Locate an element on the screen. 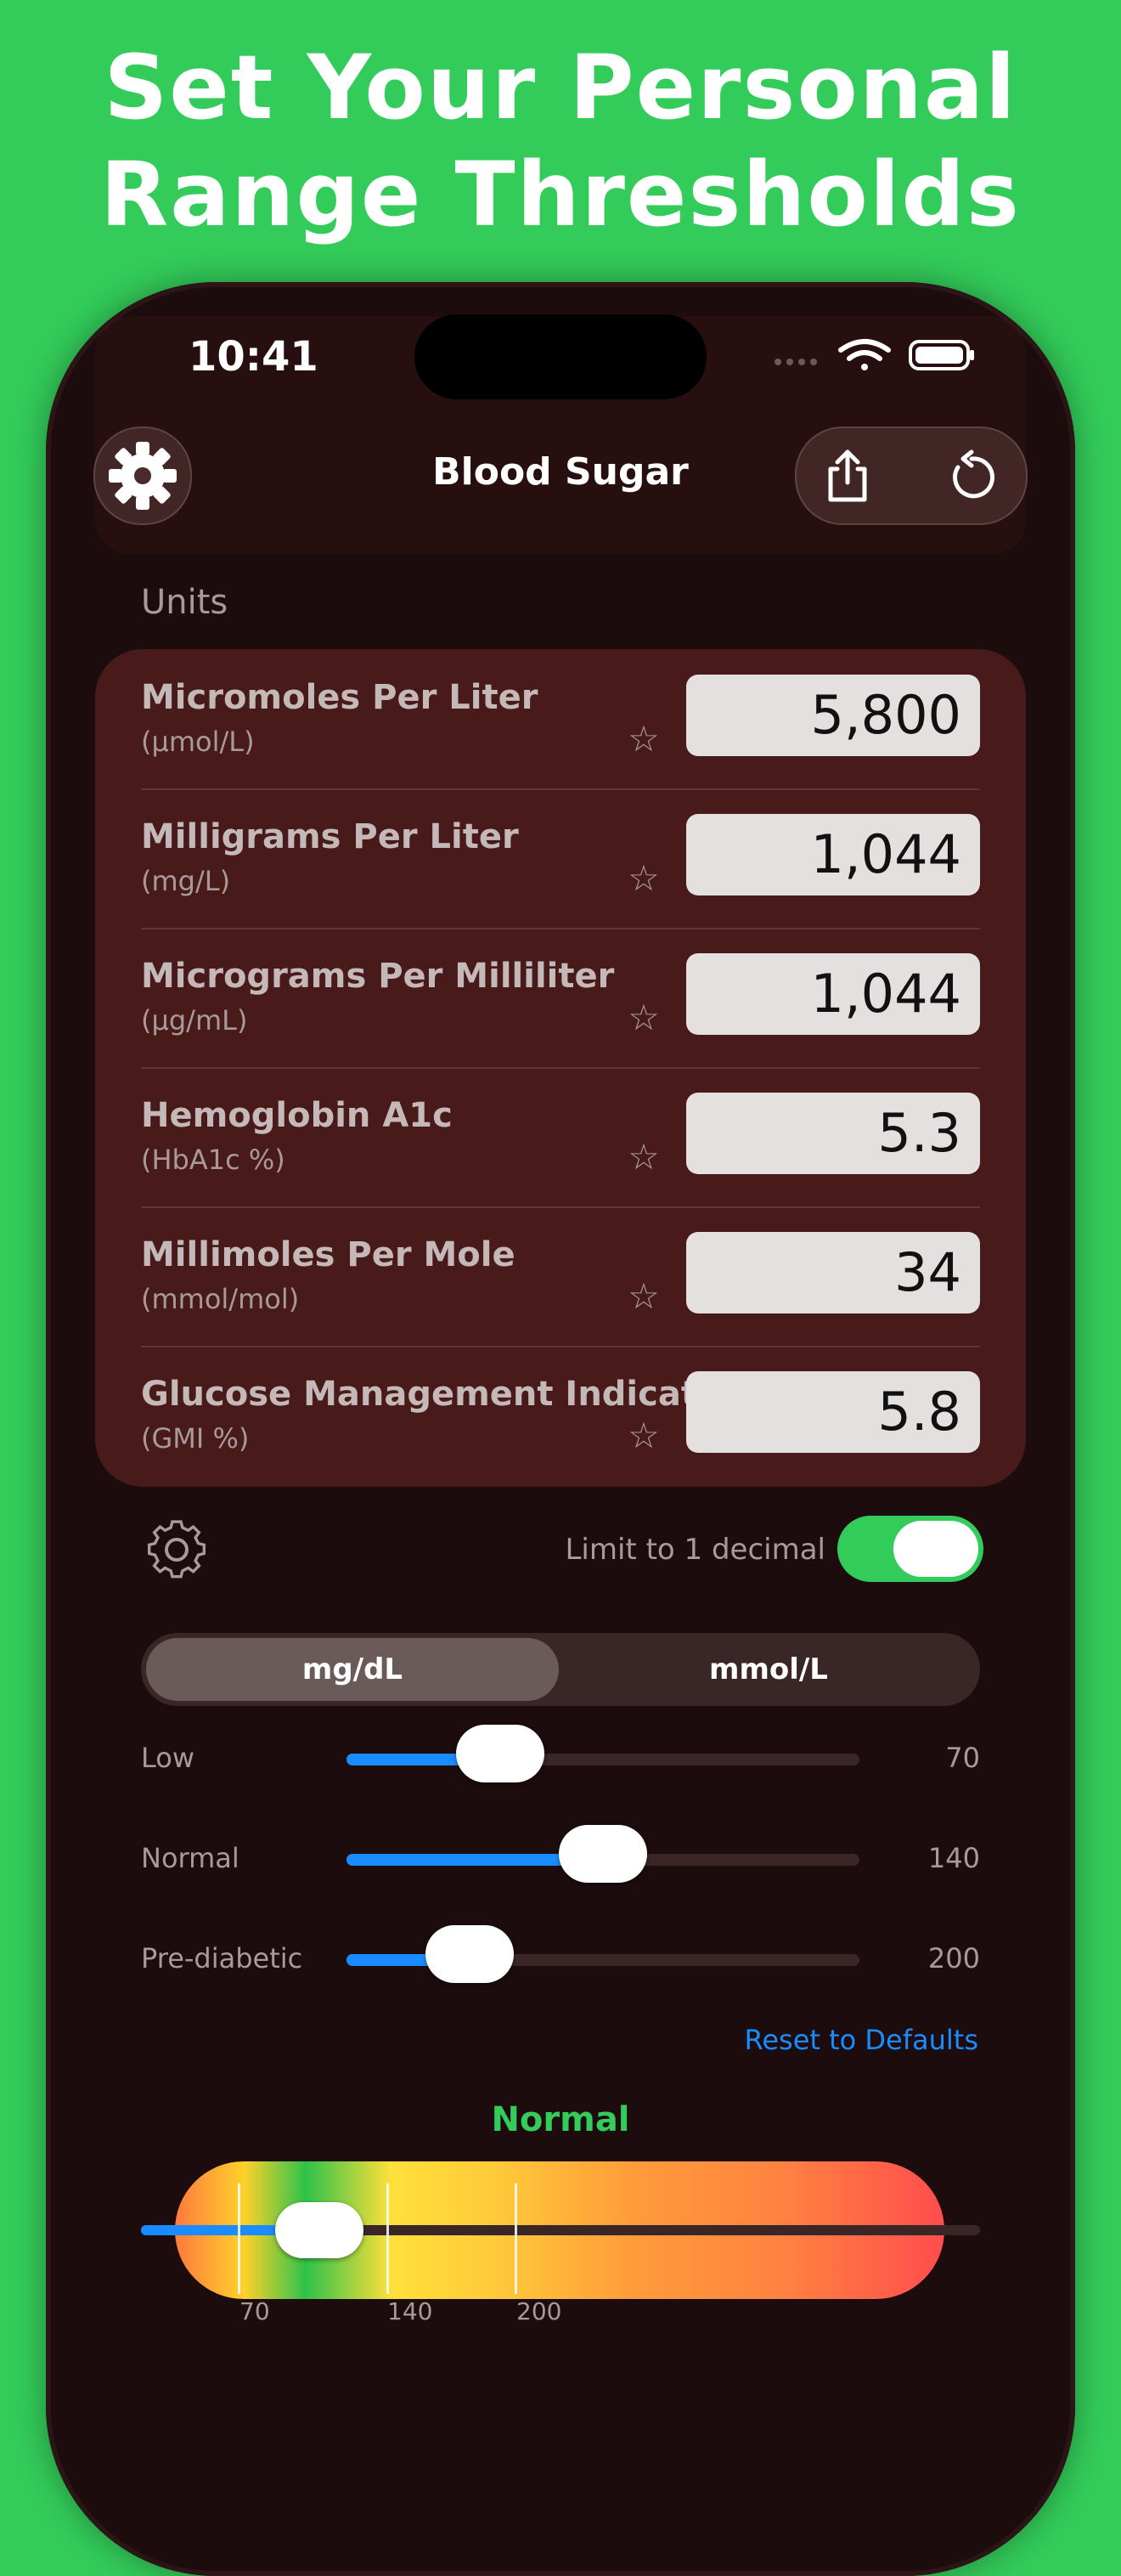  status-icons is located at coordinates (874, 354).